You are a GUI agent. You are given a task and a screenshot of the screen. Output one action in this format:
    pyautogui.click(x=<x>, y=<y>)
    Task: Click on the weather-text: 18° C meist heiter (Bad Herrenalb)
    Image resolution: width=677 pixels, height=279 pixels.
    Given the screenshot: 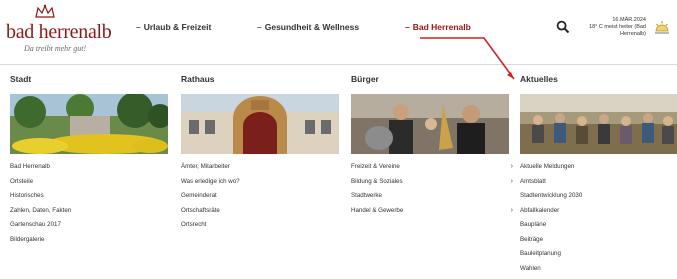 What is the action you would take?
    pyautogui.click(x=617, y=30)
    